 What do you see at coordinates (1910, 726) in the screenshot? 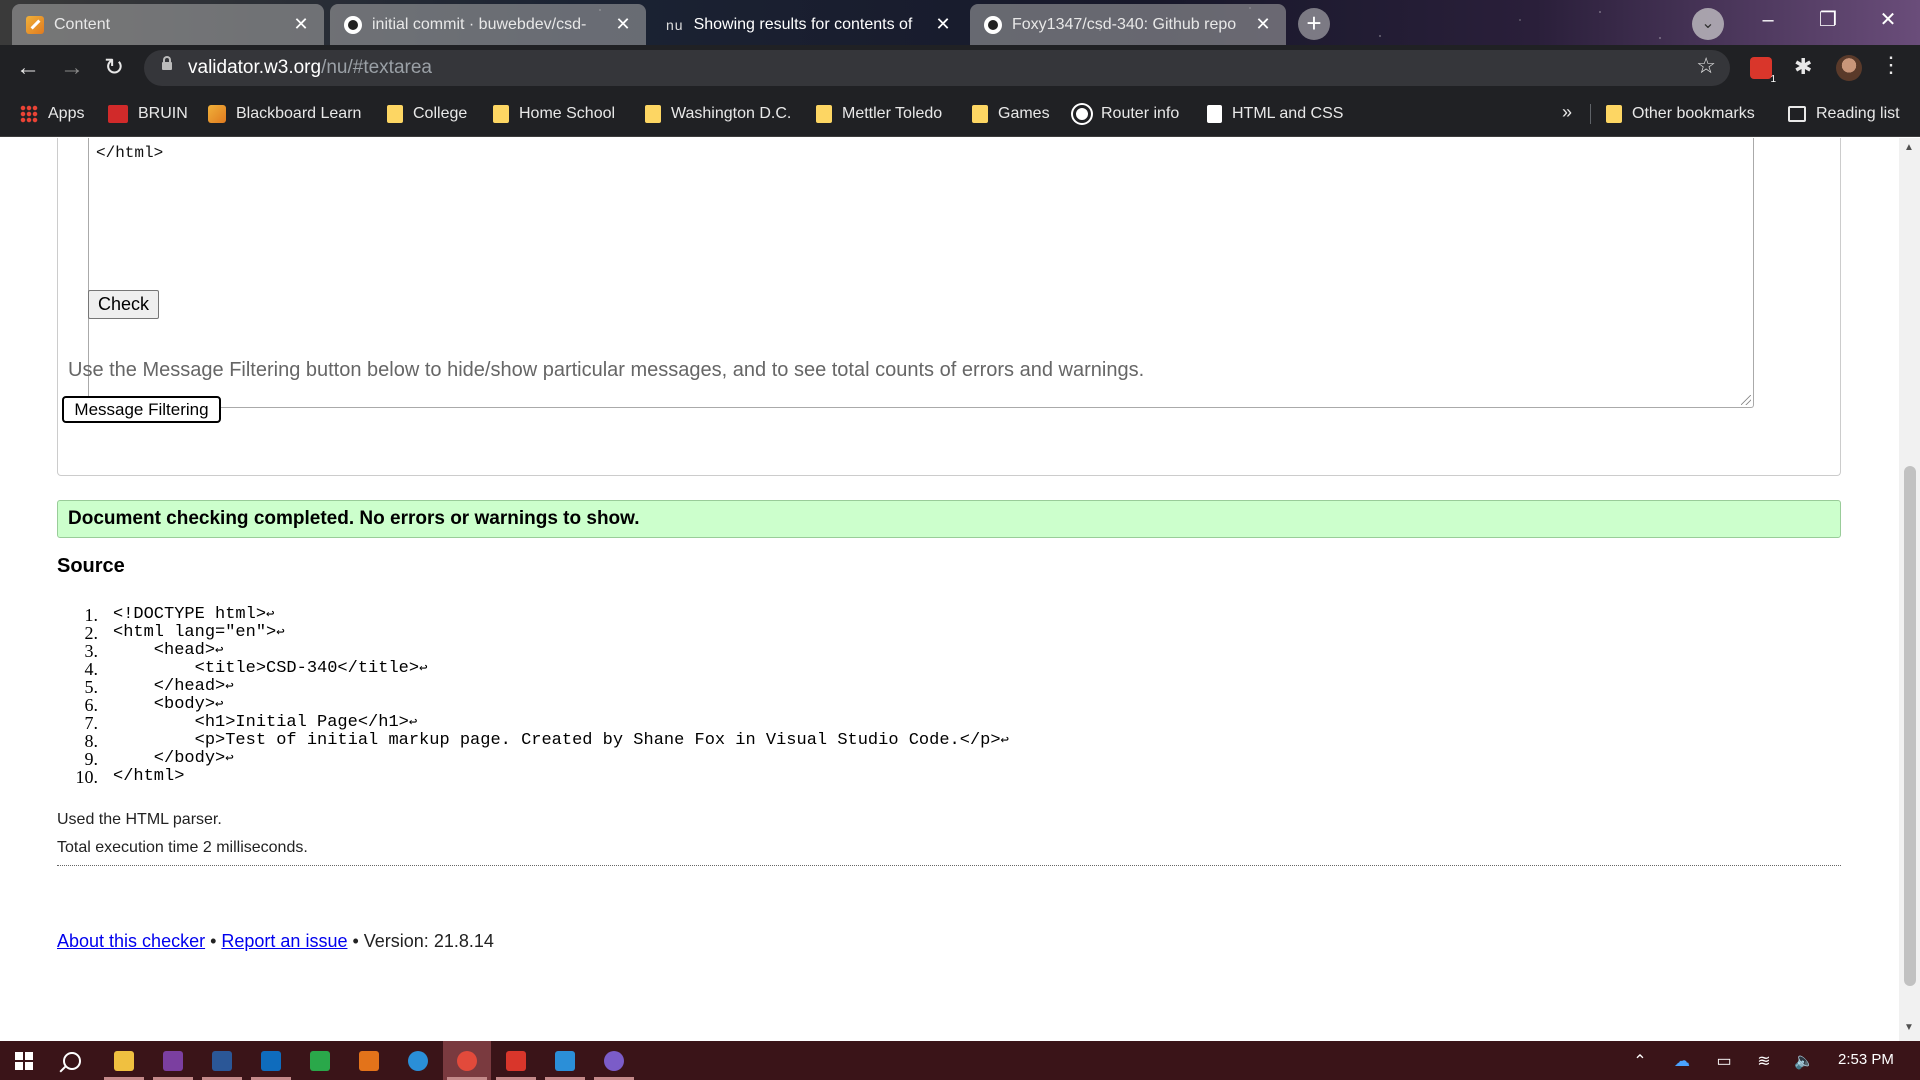
I see `scrollbar-thumb` at bounding box center [1910, 726].